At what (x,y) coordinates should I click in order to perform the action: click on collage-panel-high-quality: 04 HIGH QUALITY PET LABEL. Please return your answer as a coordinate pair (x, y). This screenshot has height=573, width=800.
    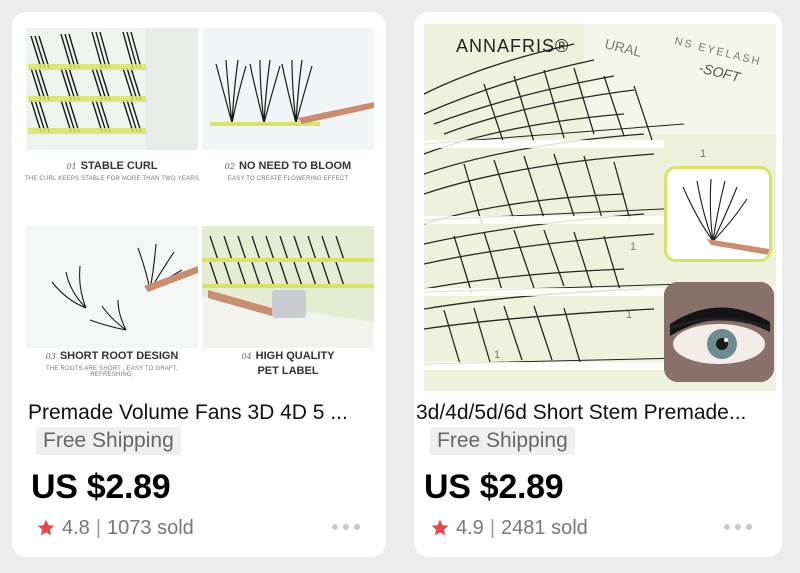
    Looking at the image, I should click on (288, 300).